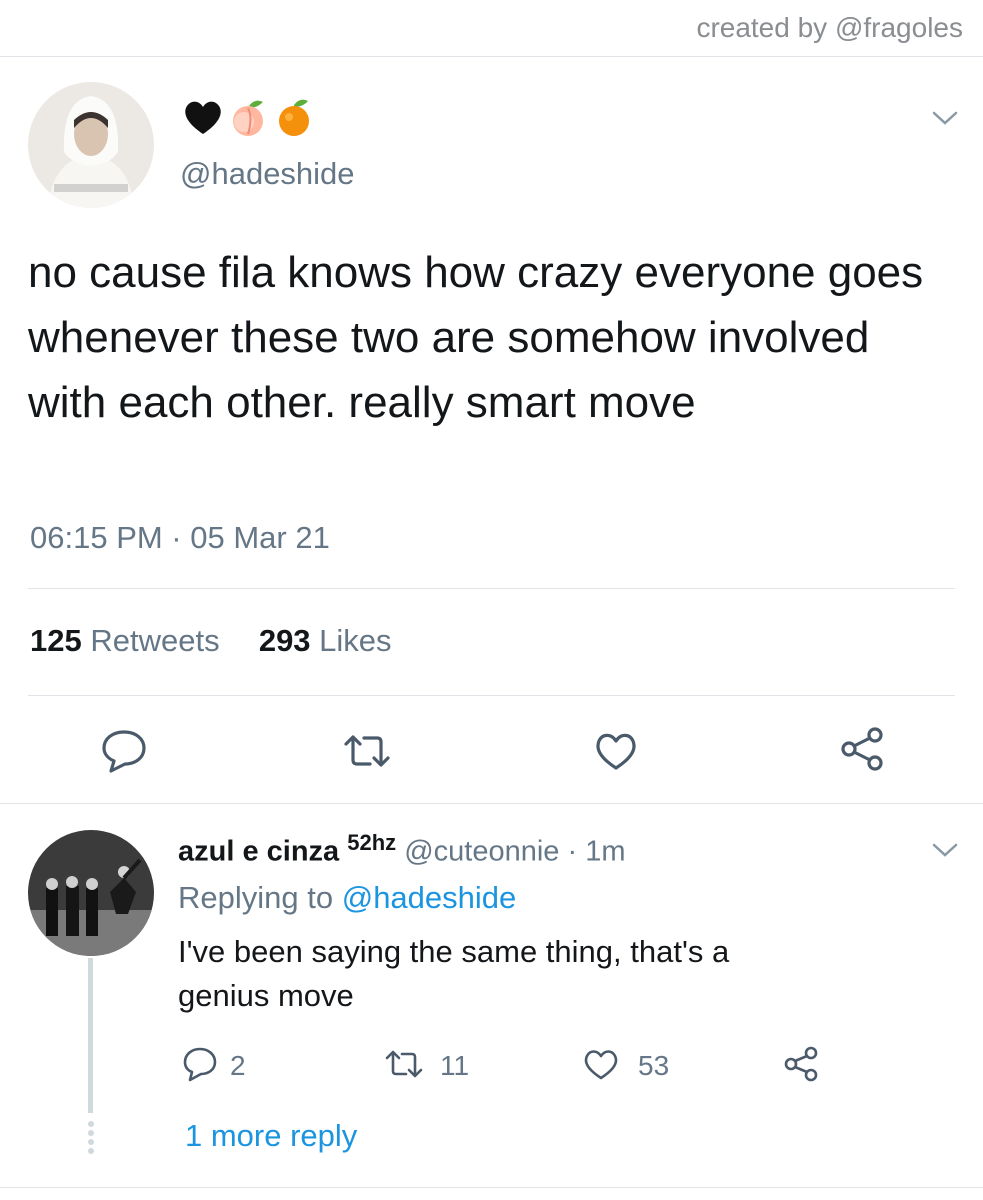 The image size is (983, 1200). I want to click on retweets-stat: 125 Retweets, so click(125, 640).